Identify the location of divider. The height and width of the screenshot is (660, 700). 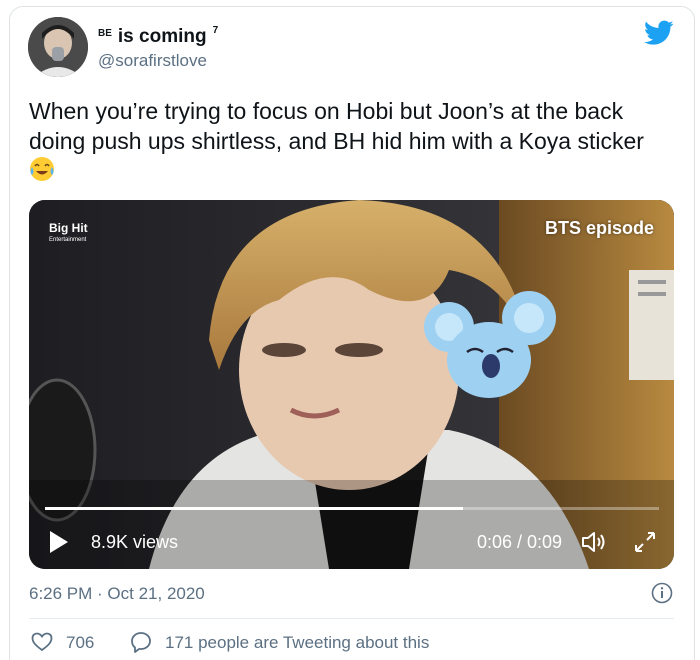
(351, 618).